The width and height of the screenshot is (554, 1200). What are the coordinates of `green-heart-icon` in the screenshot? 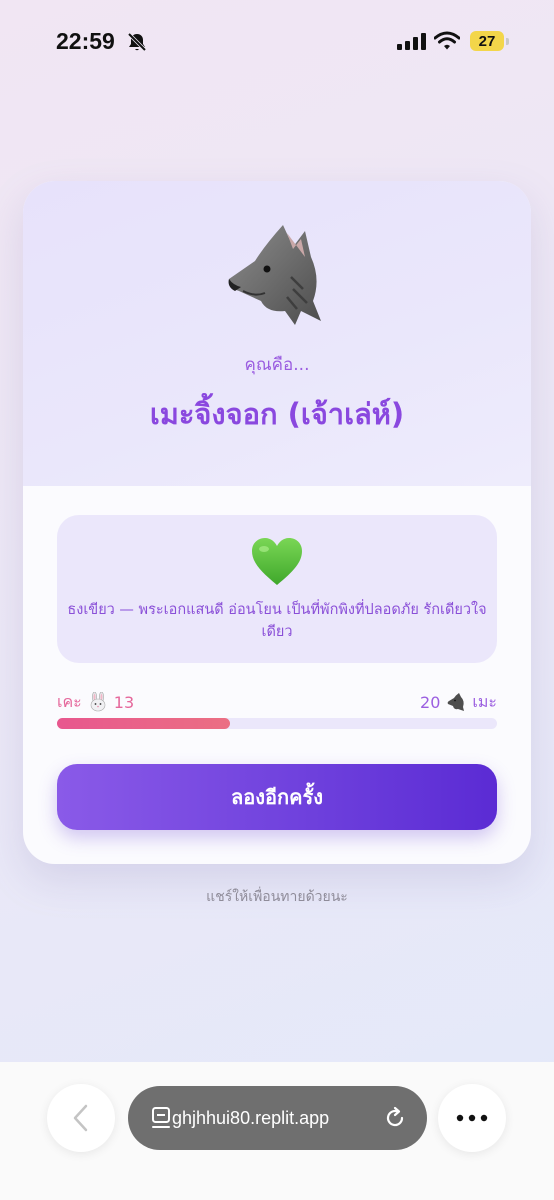 It's located at (277, 561).